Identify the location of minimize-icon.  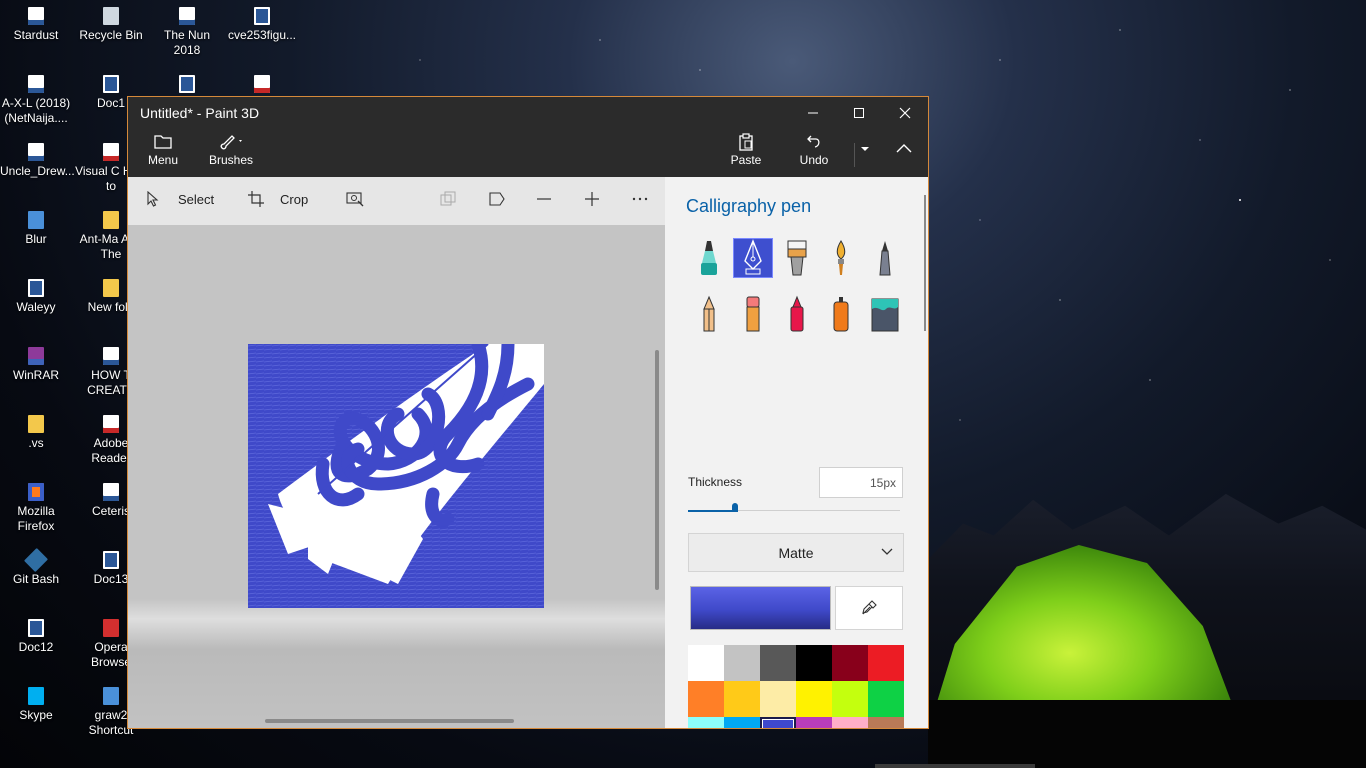
(813, 113).